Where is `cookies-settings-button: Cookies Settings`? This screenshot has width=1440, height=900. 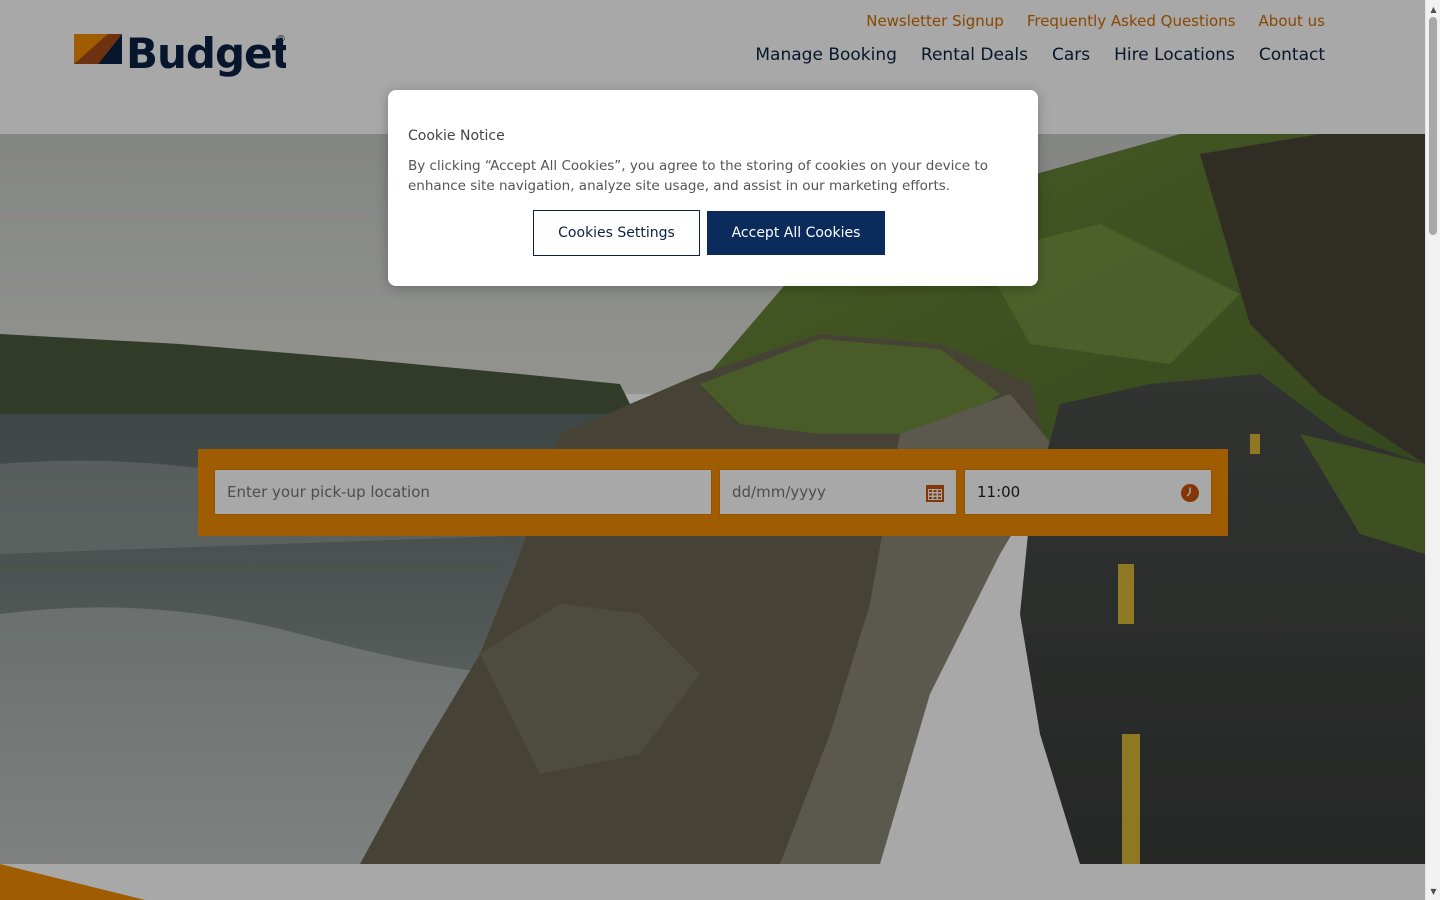
cookies-settings-button: Cookies Settings is located at coordinates (616, 233).